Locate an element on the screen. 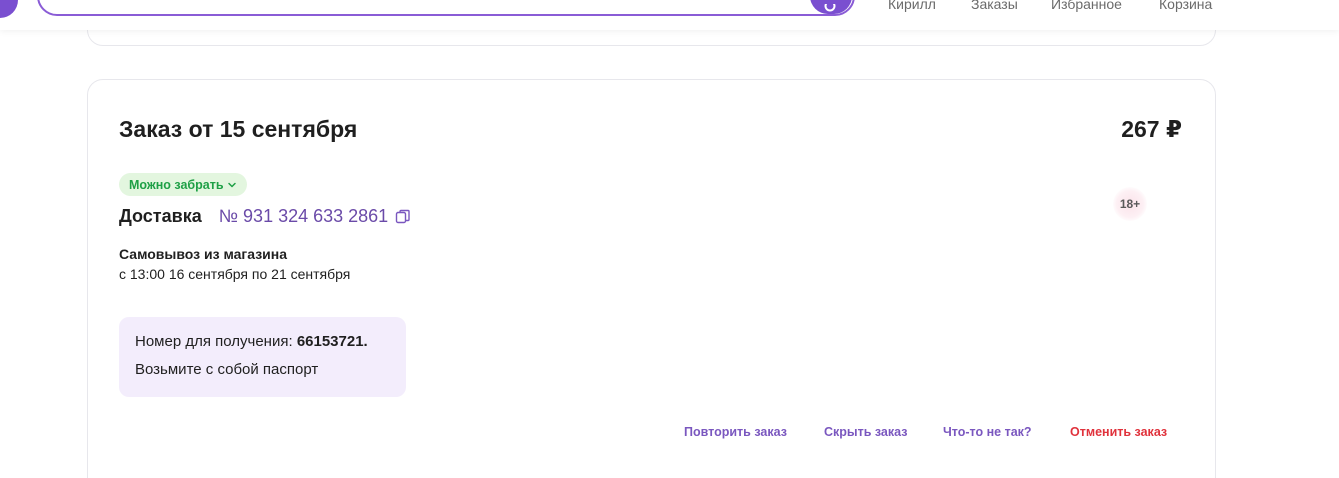 The height and width of the screenshot is (478, 1339). hide-order-link: Скрыть заказ is located at coordinates (865, 432).